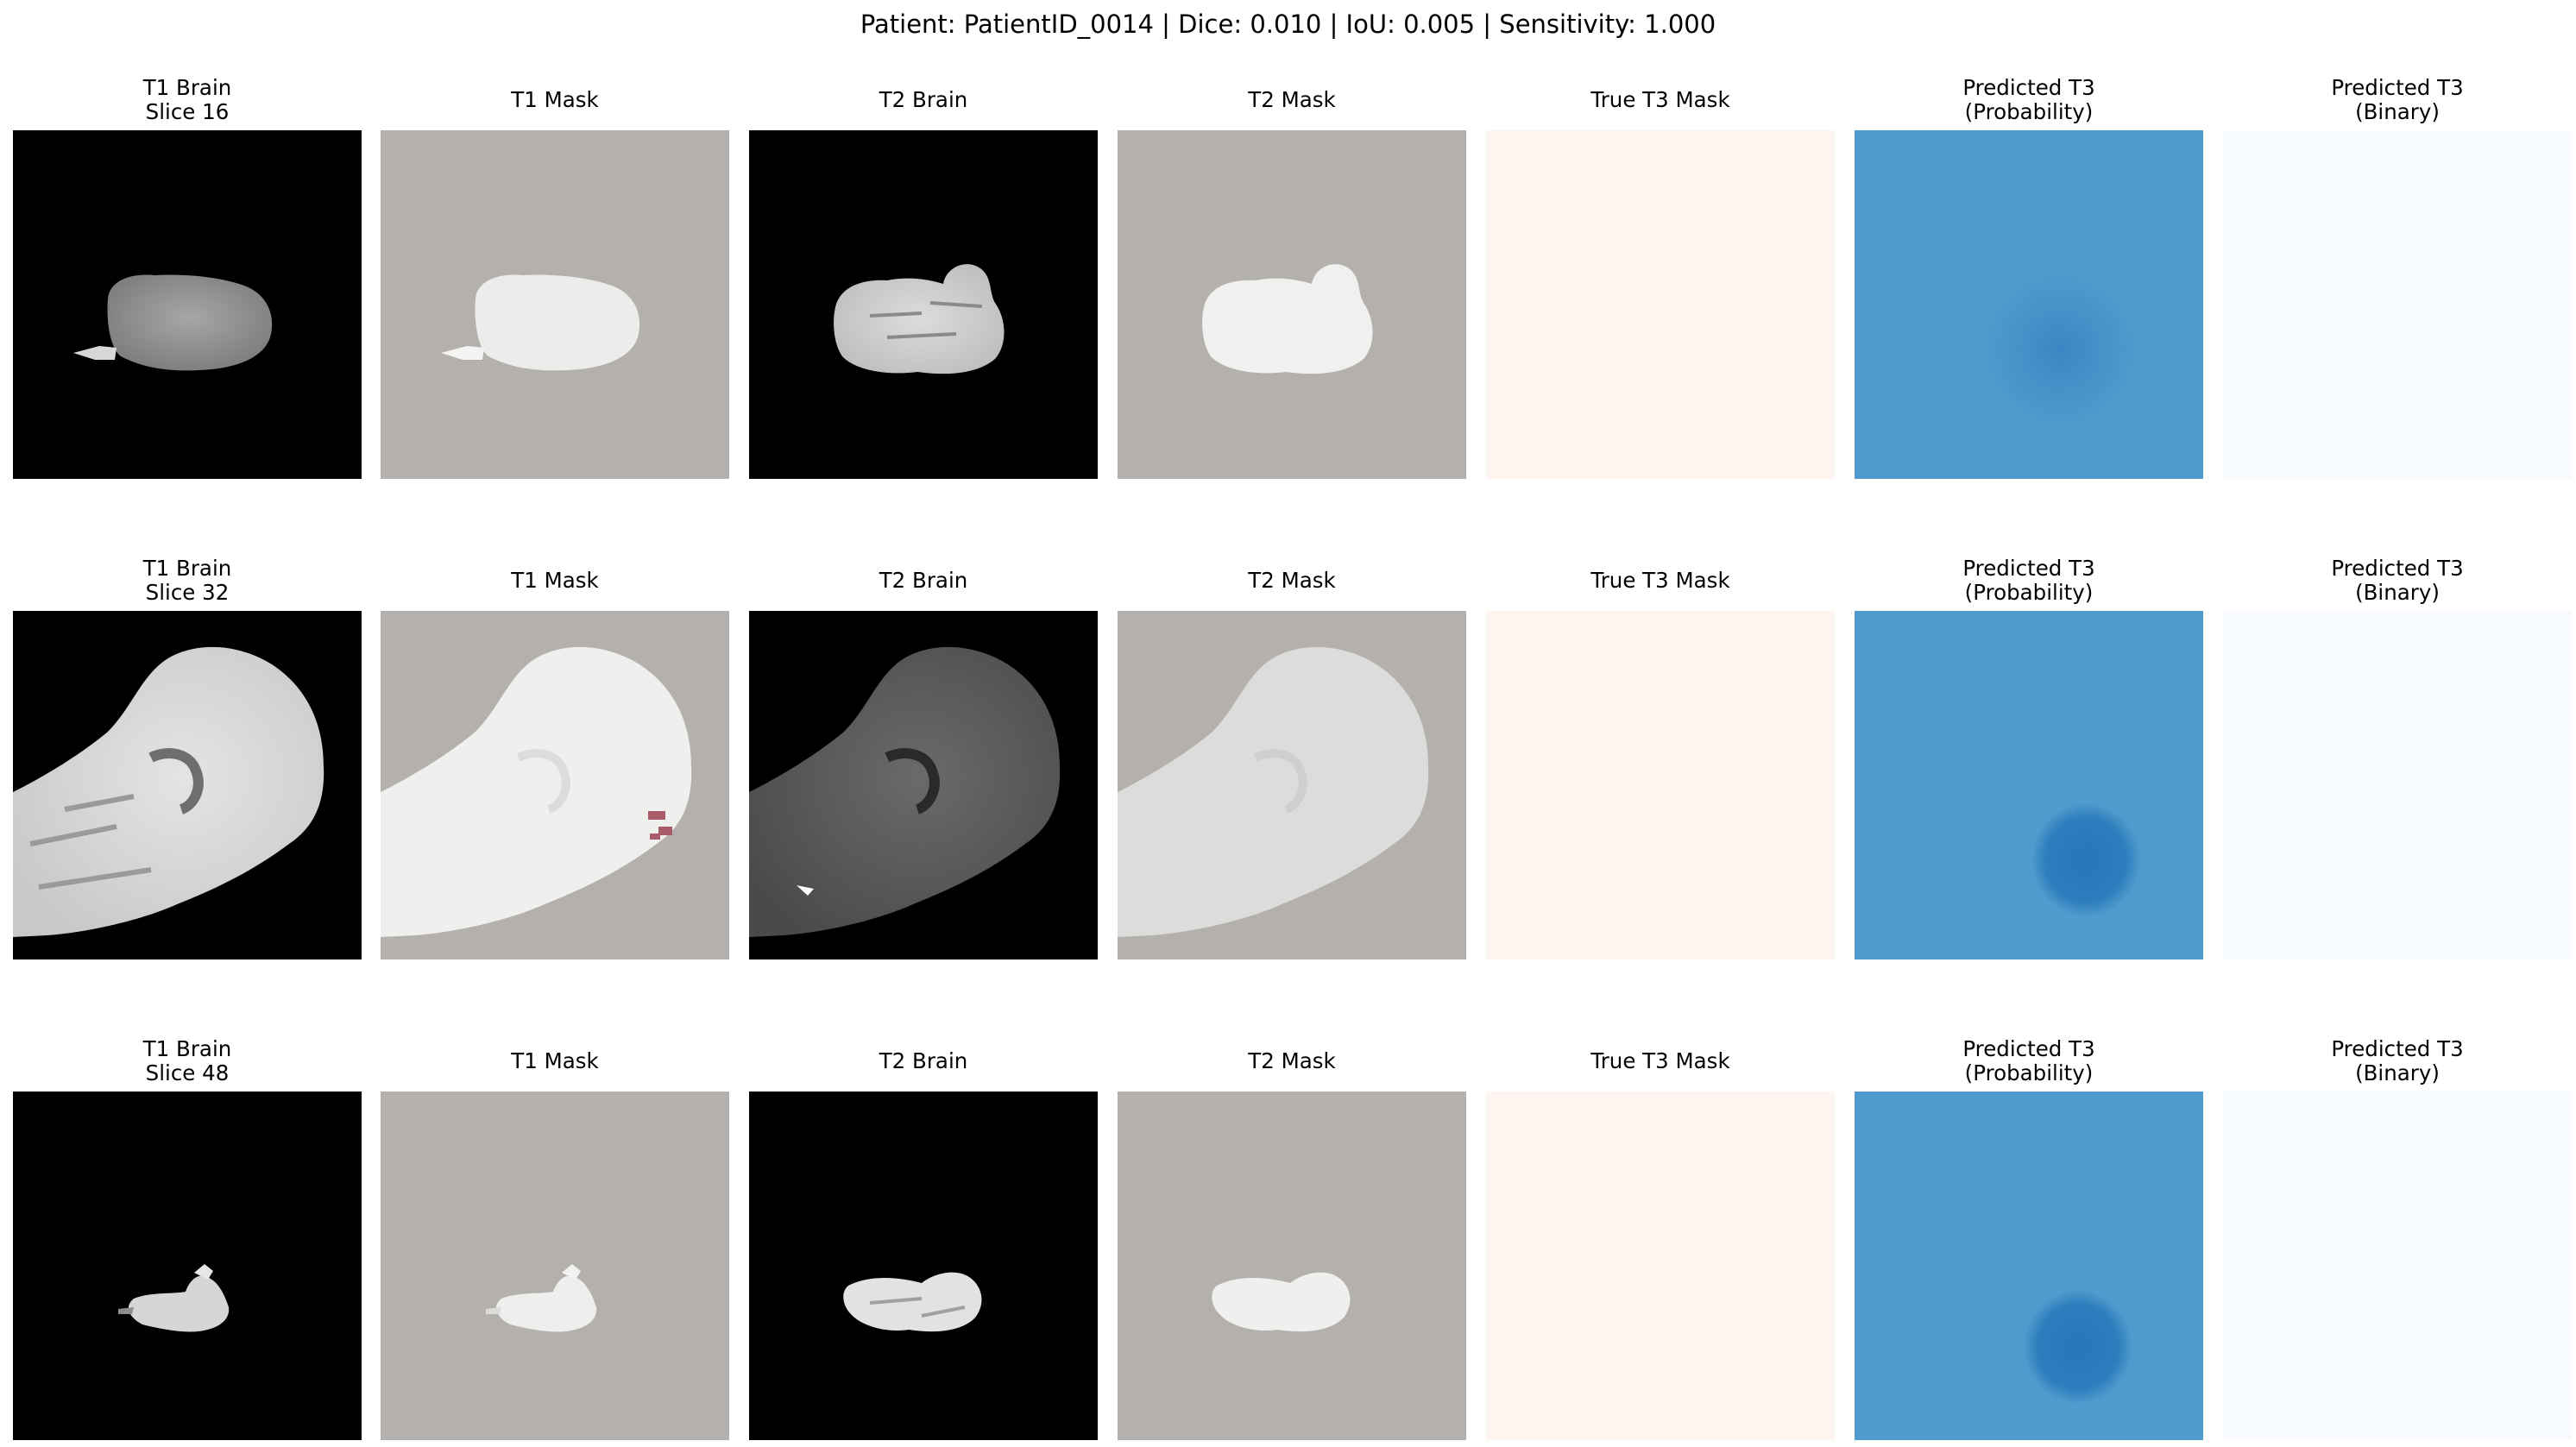 The height and width of the screenshot is (1447, 2576). I want to click on panel-title-t1-brain: T1 Brain Slice 48, so click(187, 1060).